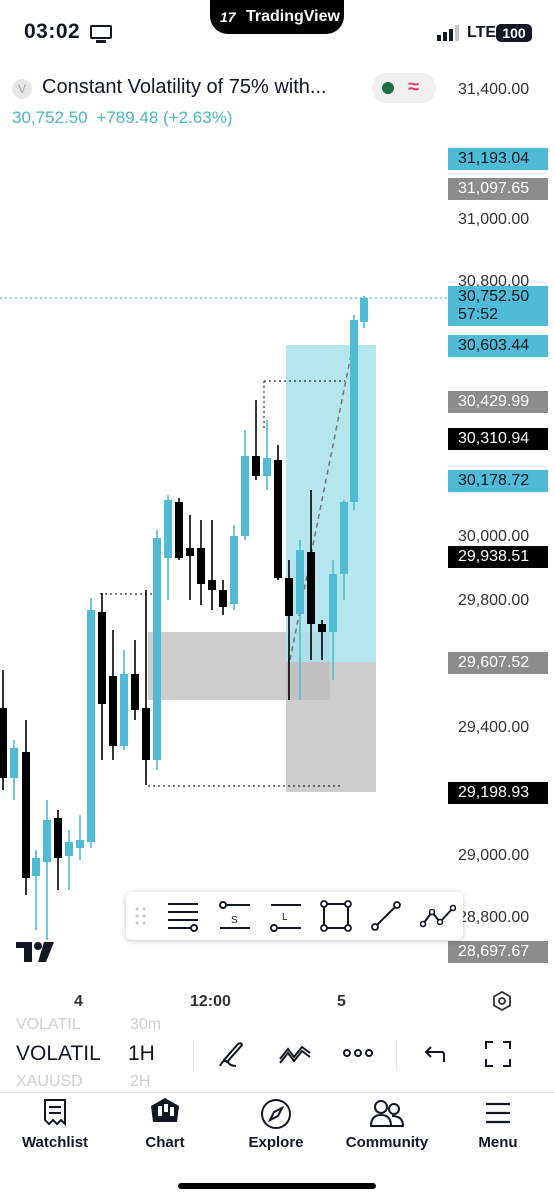 The width and height of the screenshot is (554, 1200). Describe the element at coordinates (55, 1129) in the screenshot. I see `tab-watchlist` at that location.